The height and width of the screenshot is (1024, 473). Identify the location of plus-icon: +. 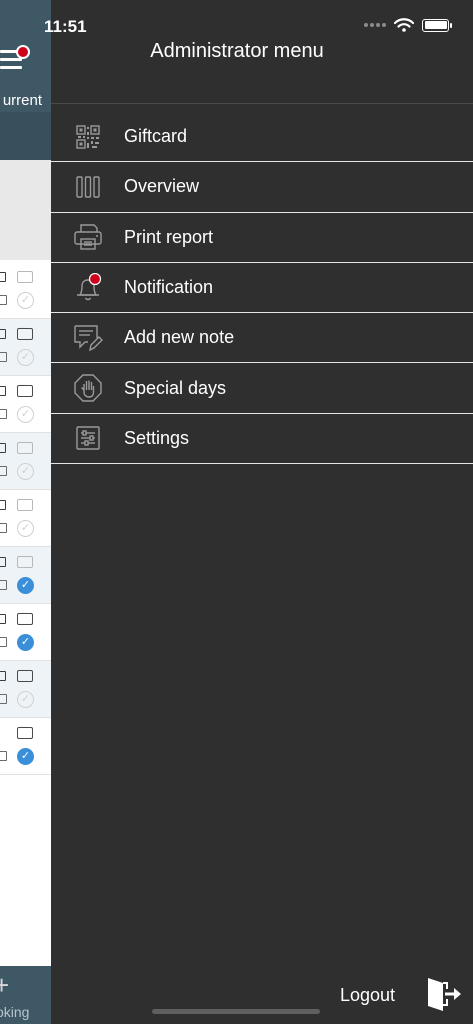
(4, 985).